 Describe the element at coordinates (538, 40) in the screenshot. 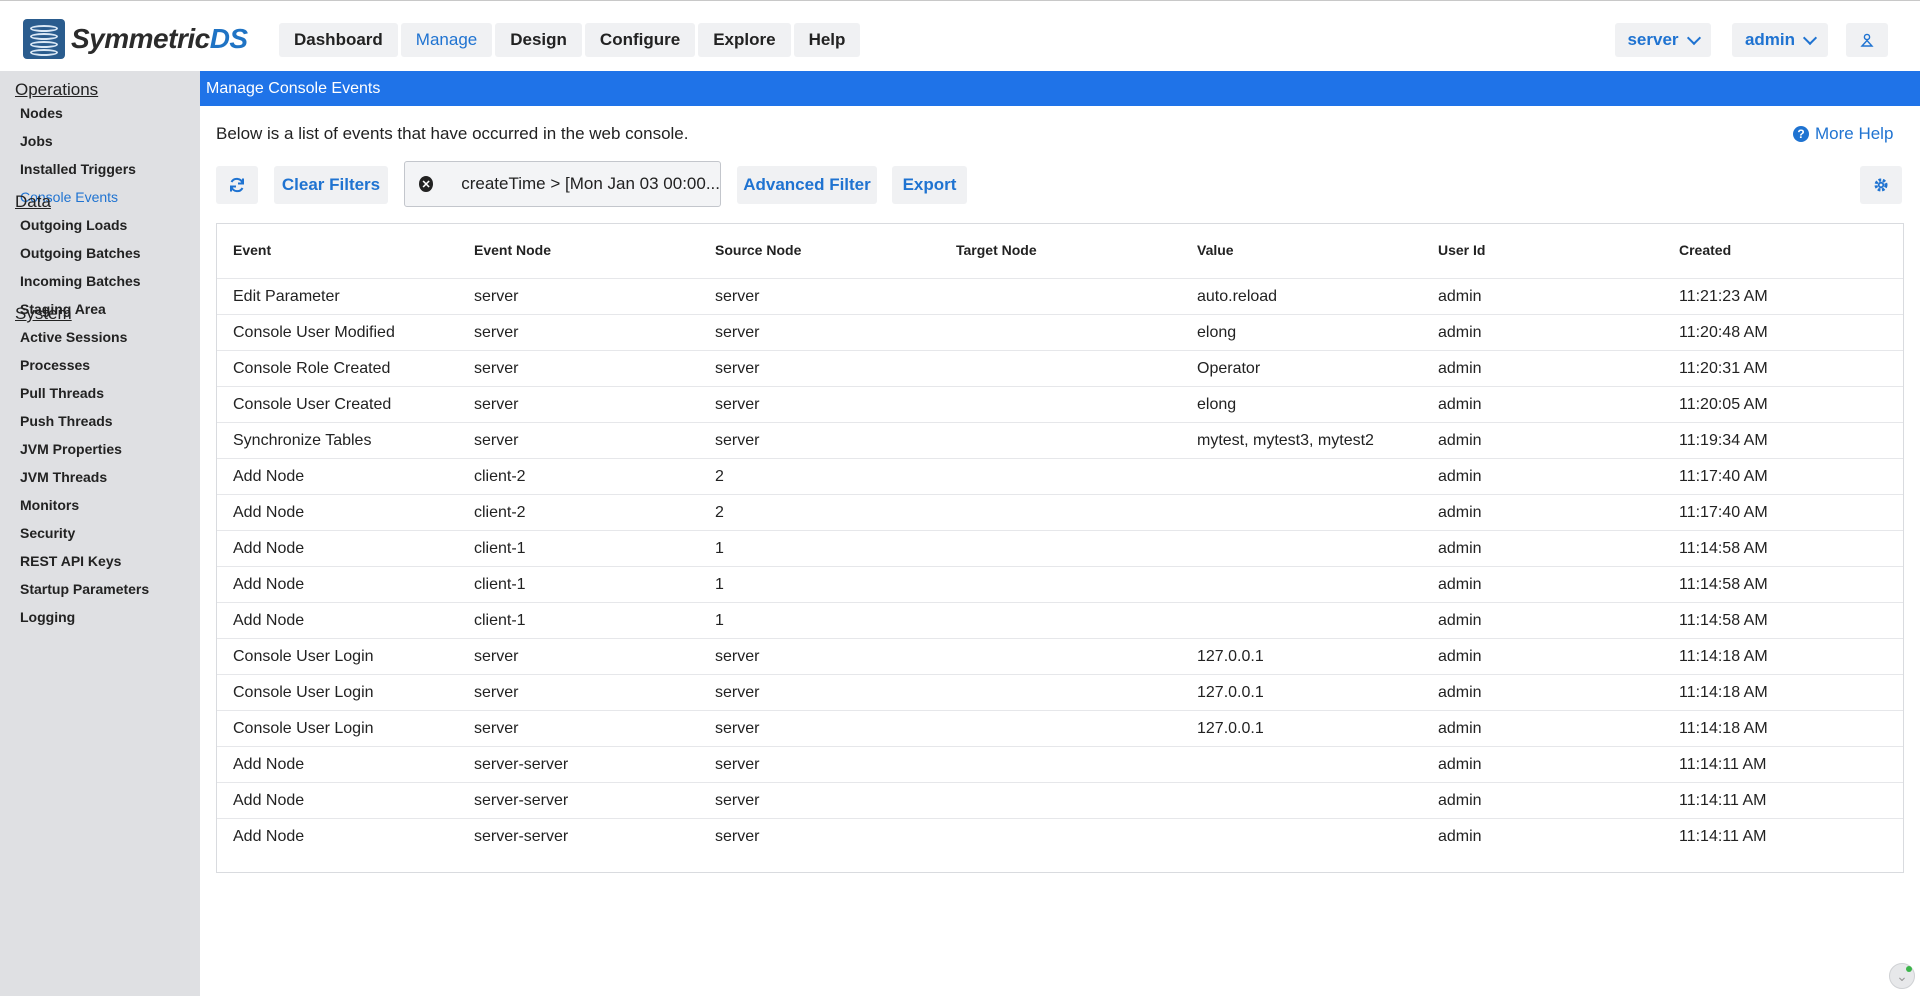

I see `nav-design: Design` at that location.